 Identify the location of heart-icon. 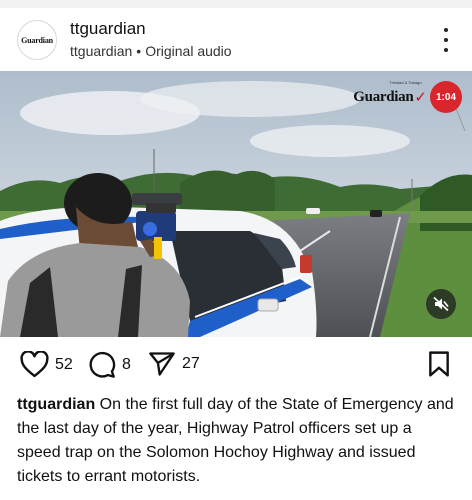
(34, 364).